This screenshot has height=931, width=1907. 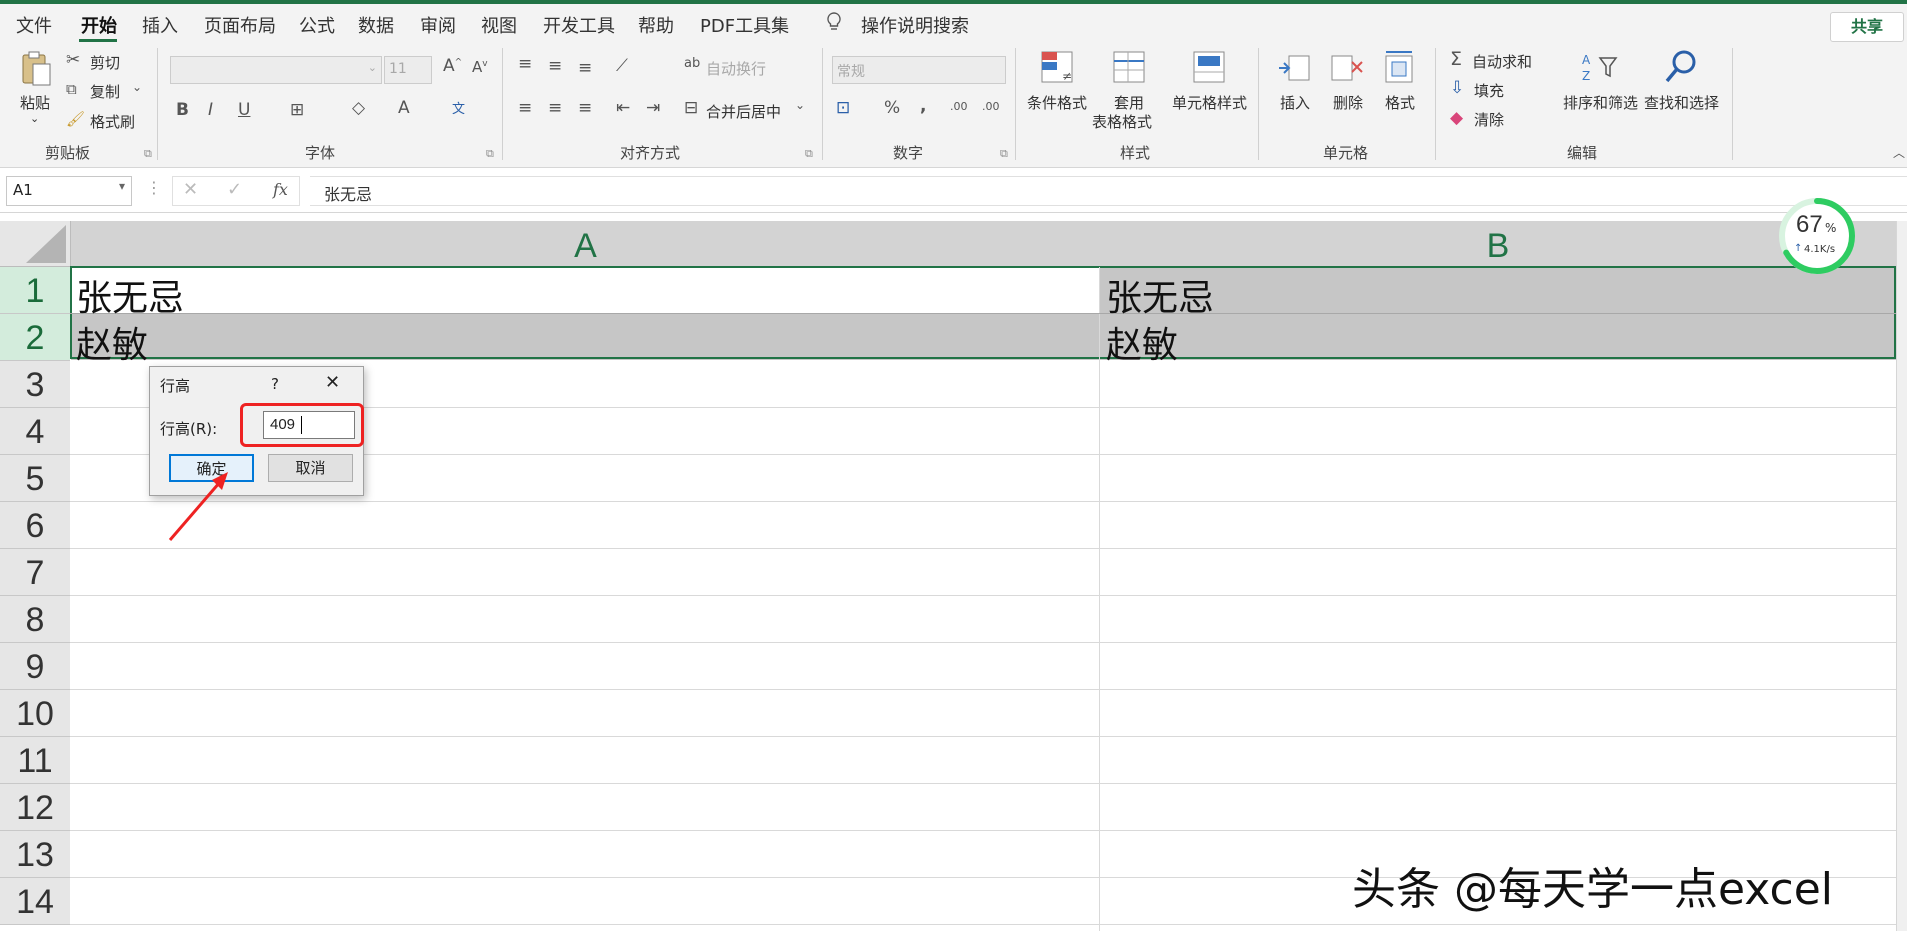 What do you see at coordinates (623, 108) in the screenshot?
I see `decrease-indent-icon: ⇤` at bounding box center [623, 108].